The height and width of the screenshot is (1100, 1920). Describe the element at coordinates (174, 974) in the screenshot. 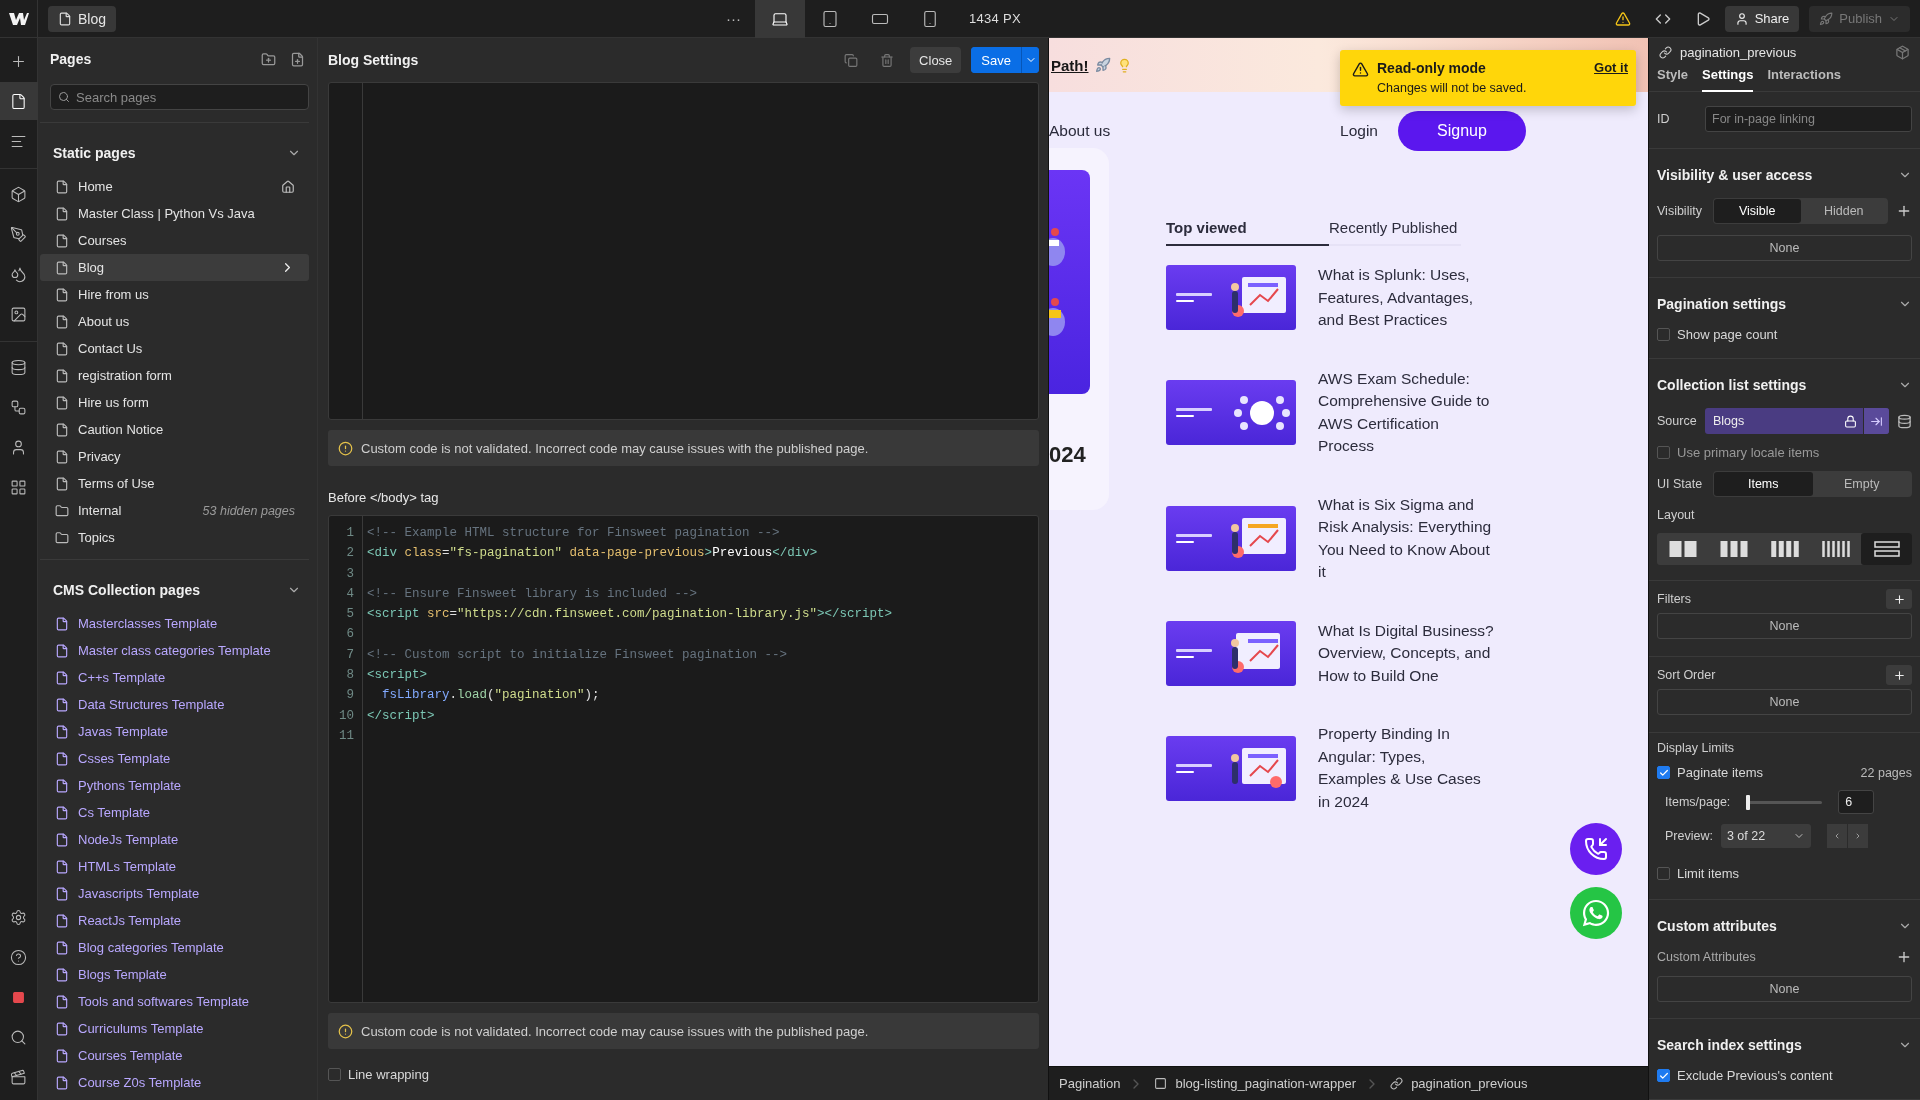

I see `page-item: Blogs Template` at that location.